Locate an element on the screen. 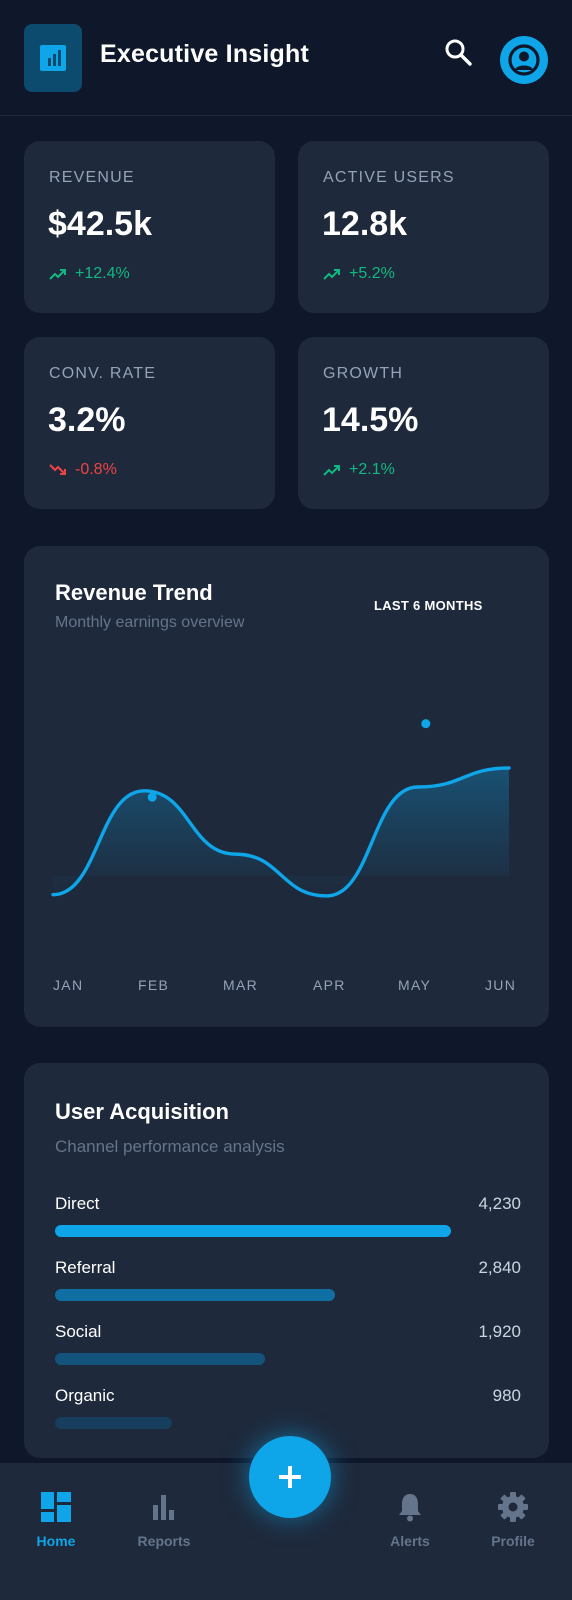 The image size is (572, 1600). stat-card-active-users: ACTIVE USERS 12.8k +5.2% is located at coordinates (423, 227).